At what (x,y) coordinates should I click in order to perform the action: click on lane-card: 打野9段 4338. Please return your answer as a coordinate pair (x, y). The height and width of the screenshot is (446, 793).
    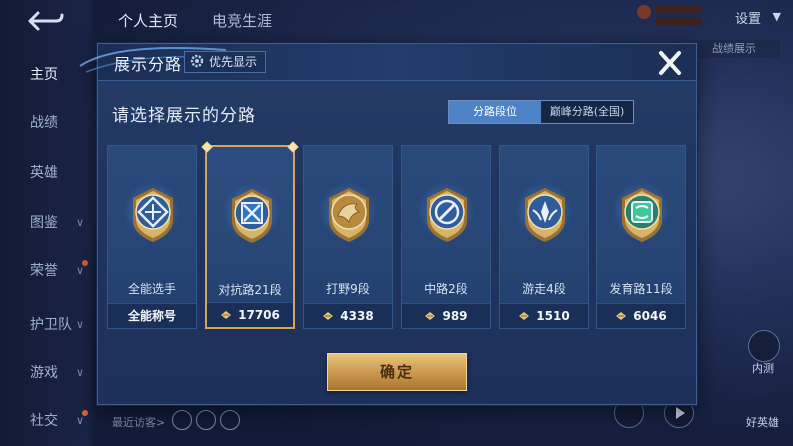
    Looking at the image, I should click on (348, 237).